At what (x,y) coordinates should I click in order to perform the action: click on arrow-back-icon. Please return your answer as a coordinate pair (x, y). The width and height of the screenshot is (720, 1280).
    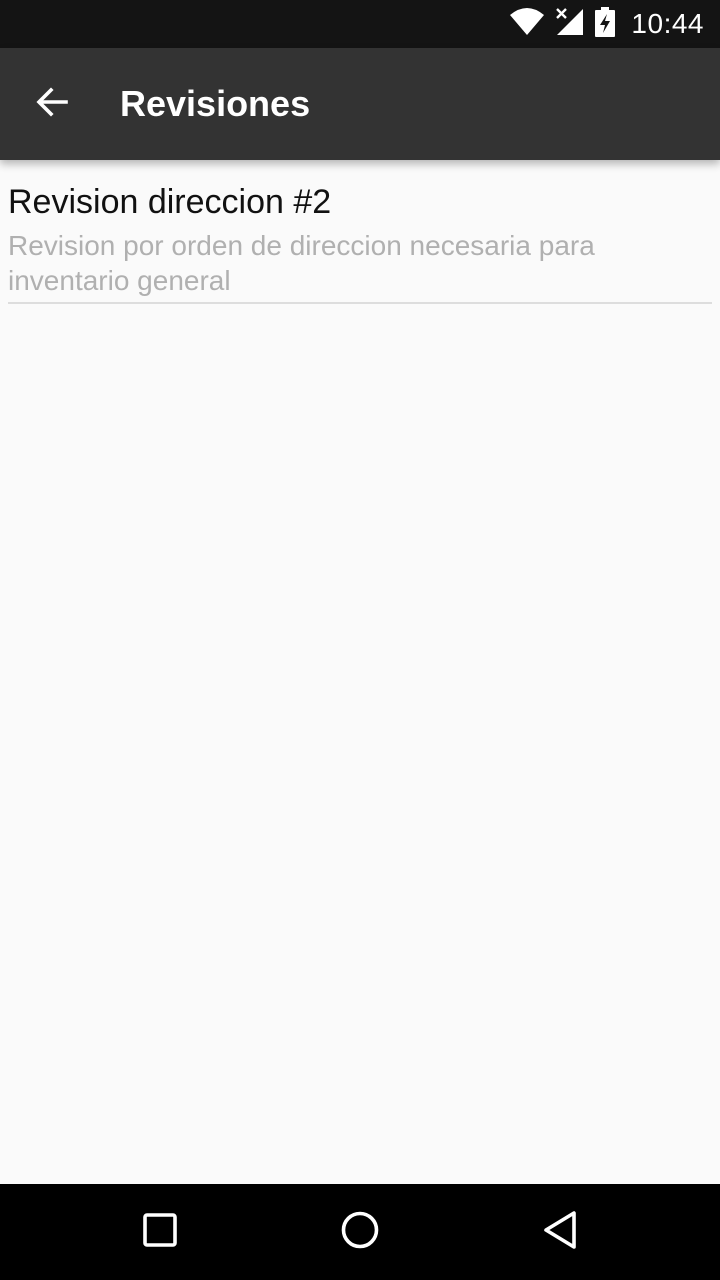
    Looking at the image, I should click on (52, 104).